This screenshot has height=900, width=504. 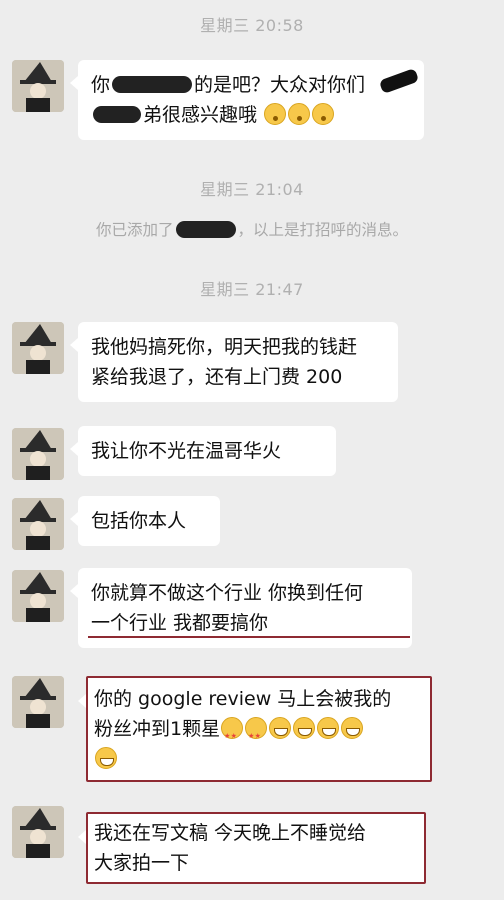 What do you see at coordinates (234, 362) in the screenshot?
I see `message-bubble: 我他妈搞死你，明天把我的钱赶 紧给我退了，还有上门费 200` at bounding box center [234, 362].